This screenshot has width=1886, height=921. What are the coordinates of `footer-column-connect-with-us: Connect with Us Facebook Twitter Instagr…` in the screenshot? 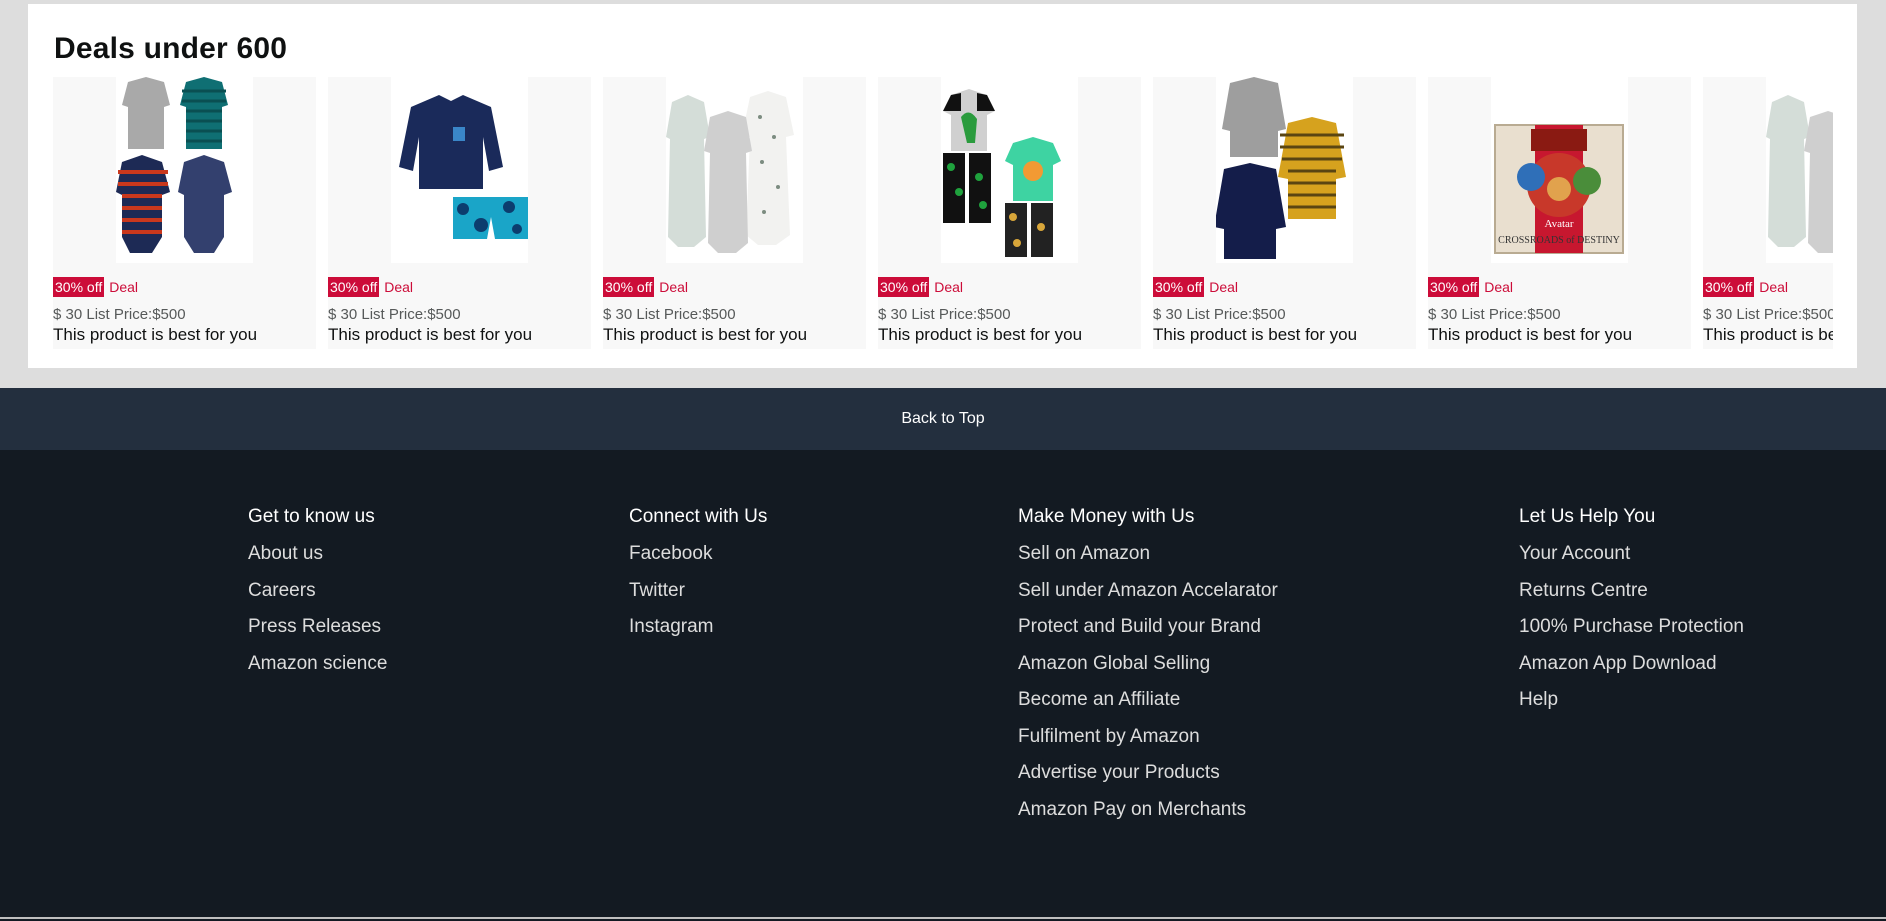 It's located at (698, 576).